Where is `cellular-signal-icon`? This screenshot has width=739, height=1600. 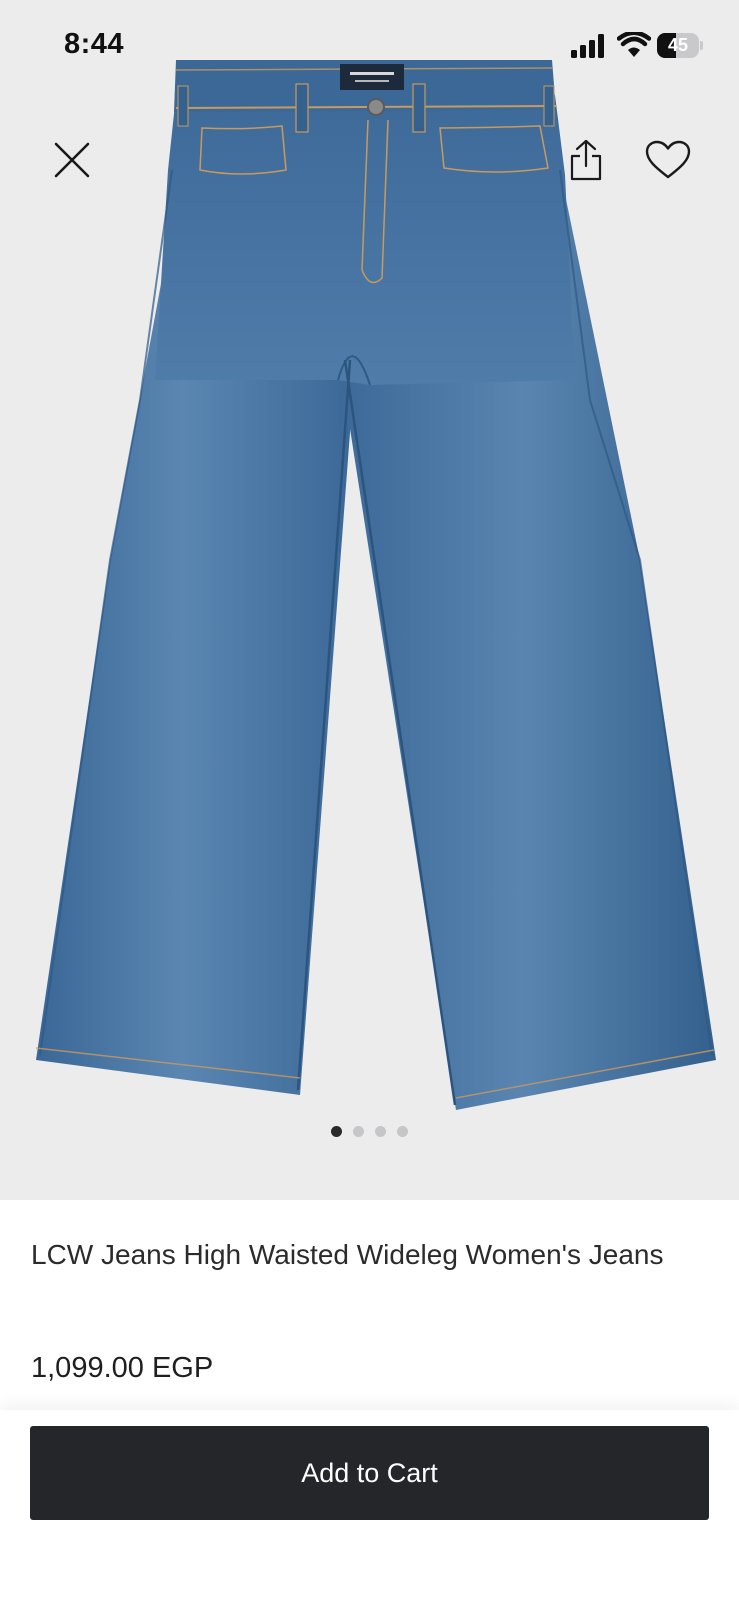 cellular-signal-icon is located at coordinates (587, 46).